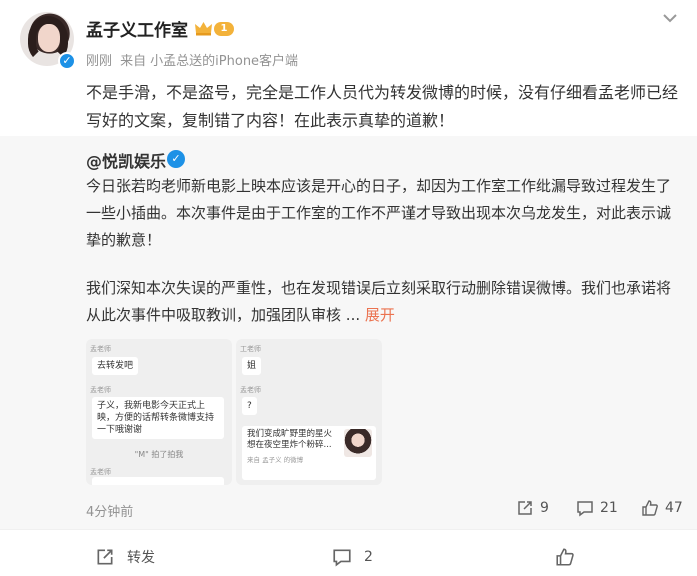 Image resolution: width=697 pixels, height=576 pixels. What do you see at coordinates (125, 557) in the screenshot?
I see `forward-button: 转发` at bounding box center [125, 557].